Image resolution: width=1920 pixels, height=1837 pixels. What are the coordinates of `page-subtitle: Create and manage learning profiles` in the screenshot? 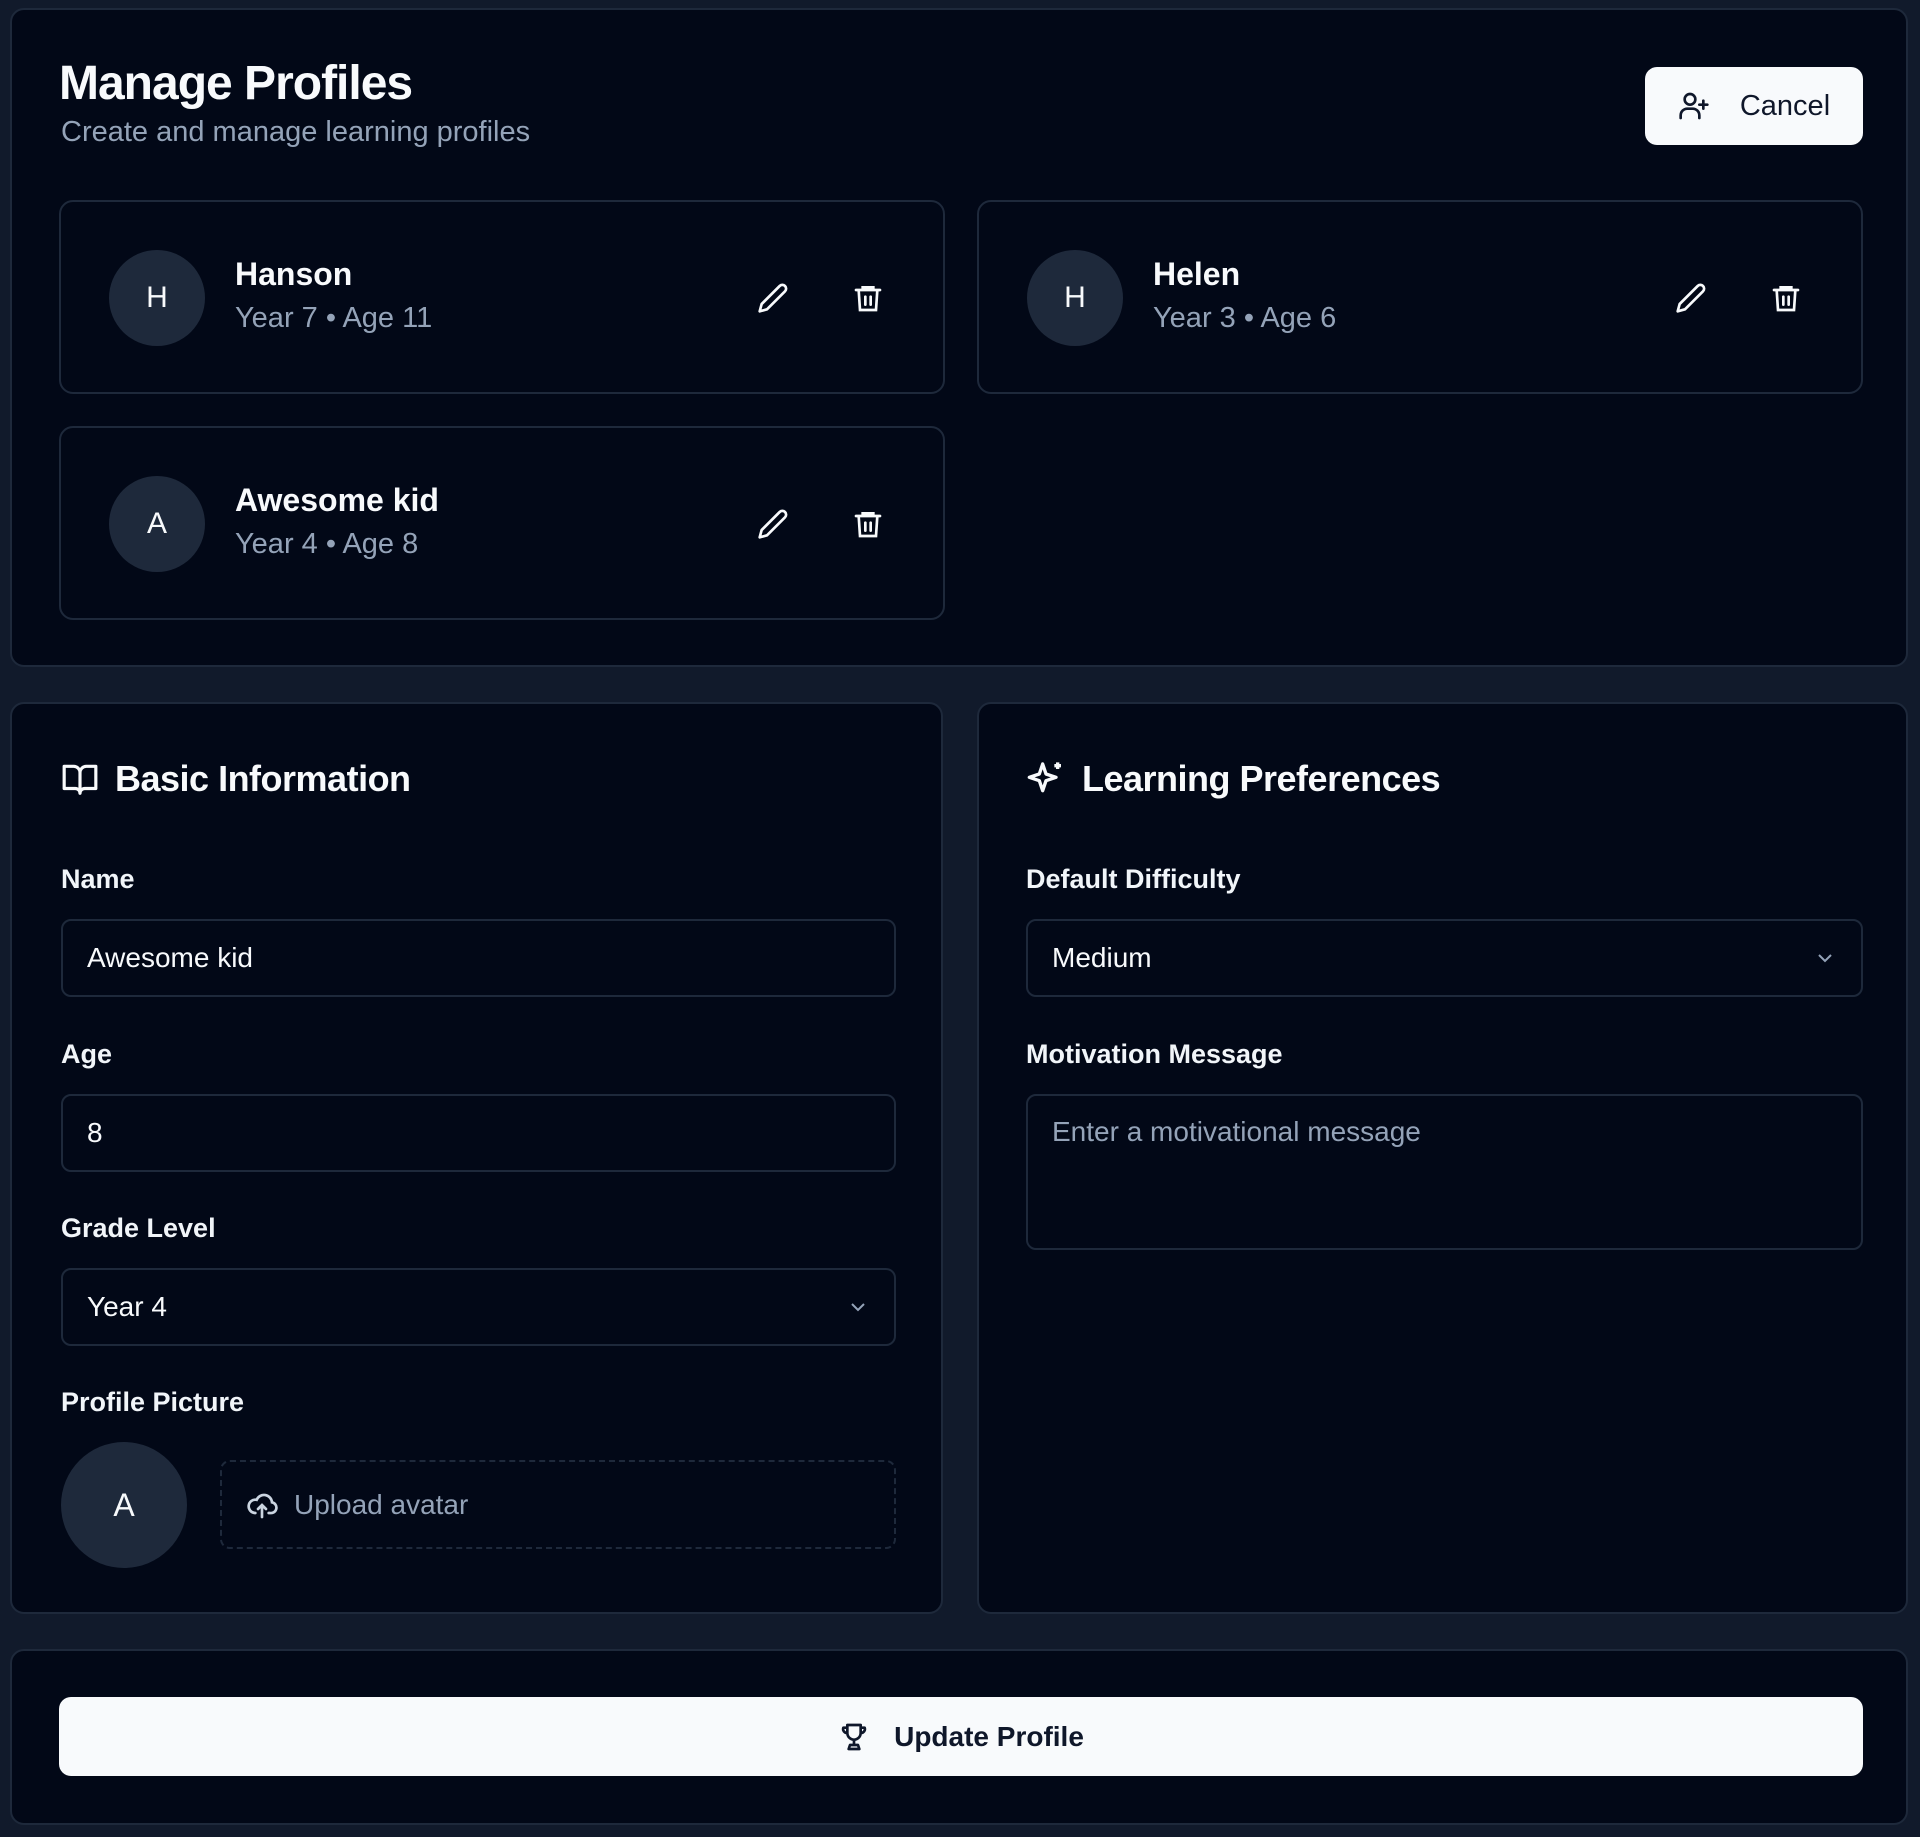 It's located at (296, 132).